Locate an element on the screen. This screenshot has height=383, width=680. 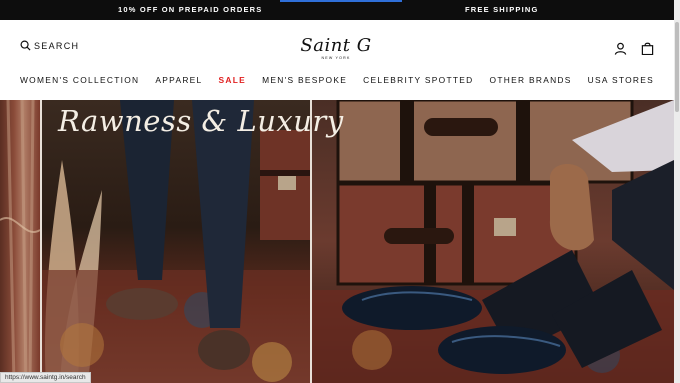
search-button: SEARCH is located at coordinates (49, 45).